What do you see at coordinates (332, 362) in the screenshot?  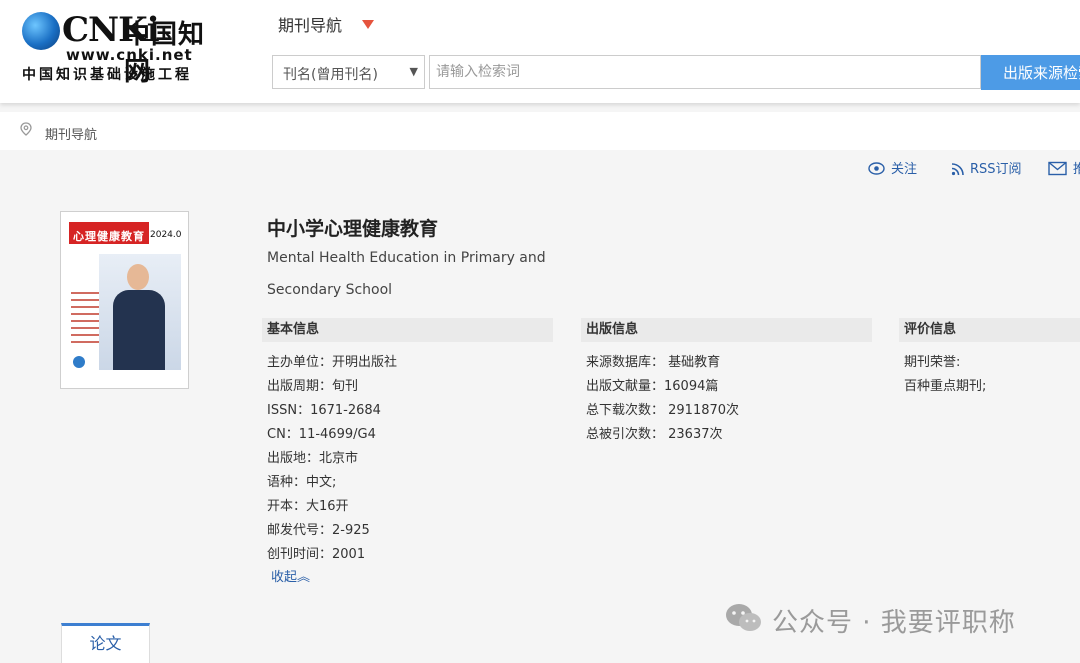 I see `info-row: 主办单位：开明出版社` at bounding box center [332, 362].